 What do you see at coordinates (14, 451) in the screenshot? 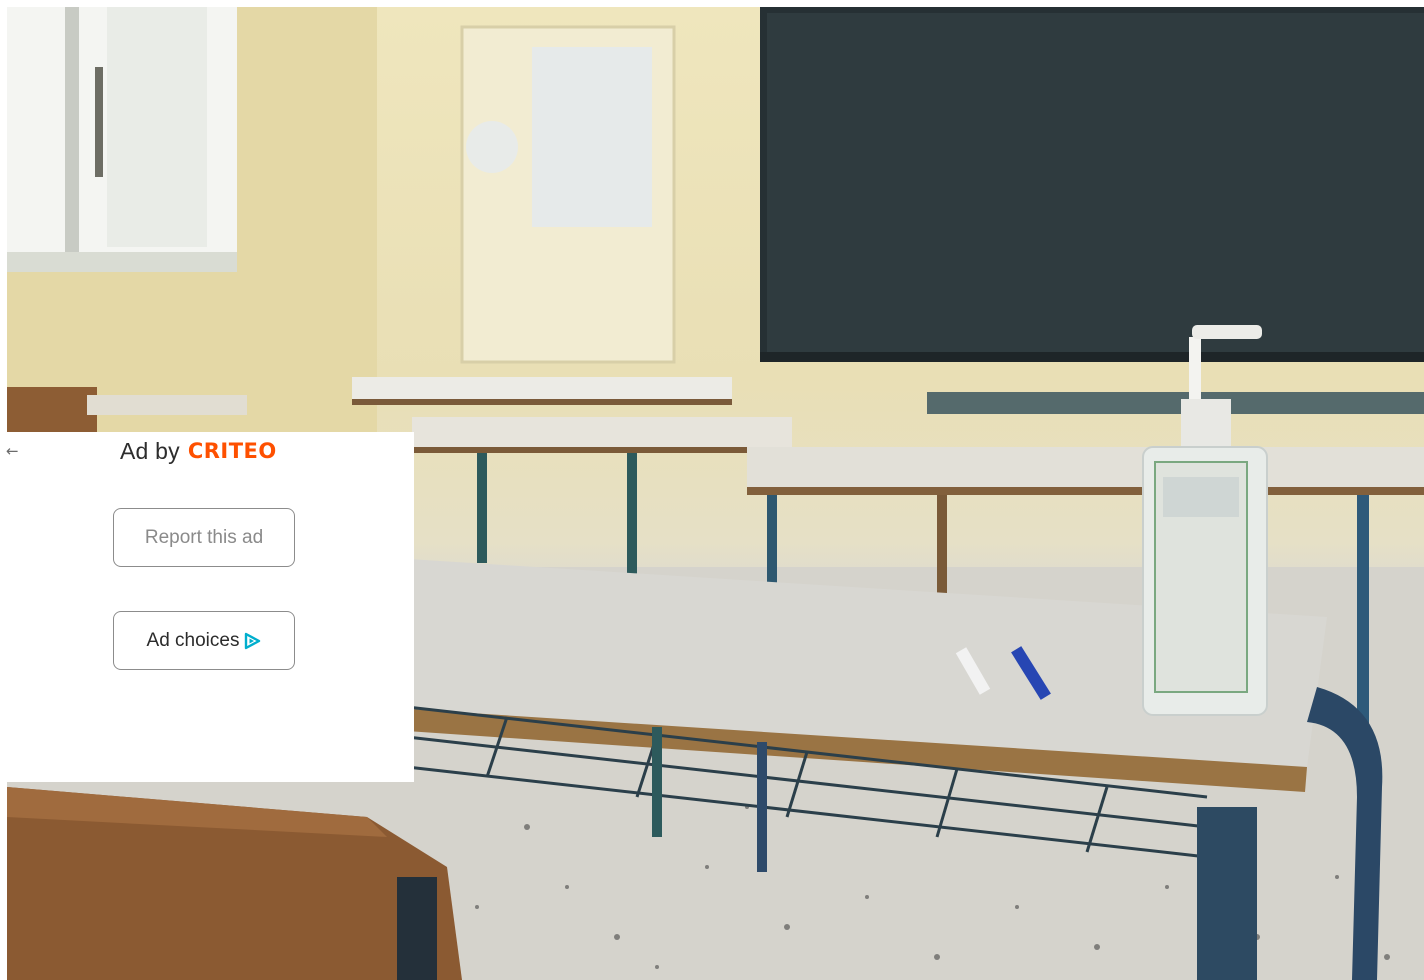
I see `arrow-left-icon: ←` at bounding box center [14, 451].